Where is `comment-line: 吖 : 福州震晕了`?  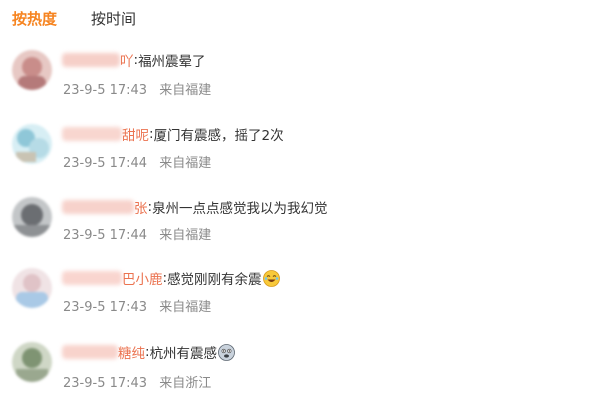 comment-line: 吖 : 福州震晕了 is located at coordinates (134, 60).